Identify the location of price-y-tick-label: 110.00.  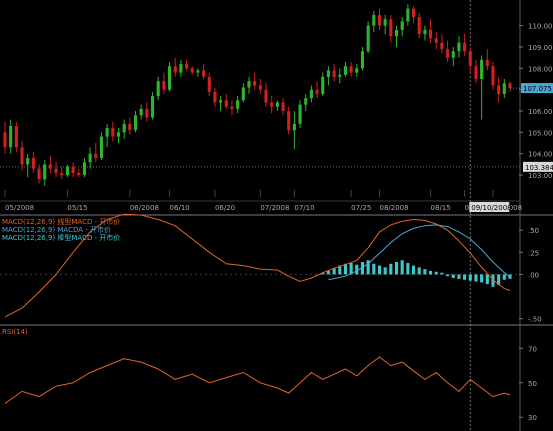
(540, 27).